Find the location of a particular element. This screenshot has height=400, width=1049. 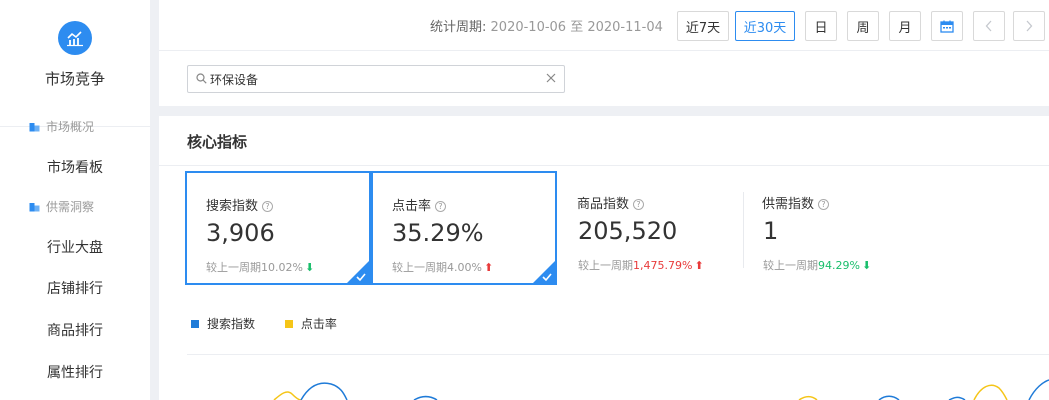

metric-name-text: 供需指数 is located at coordinates (788, 204).